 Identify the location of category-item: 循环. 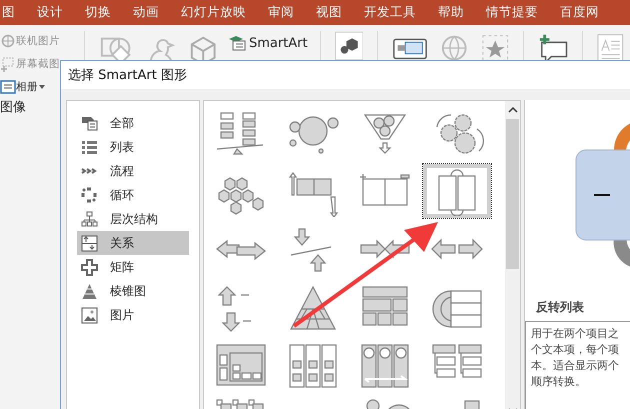
(133, 195).